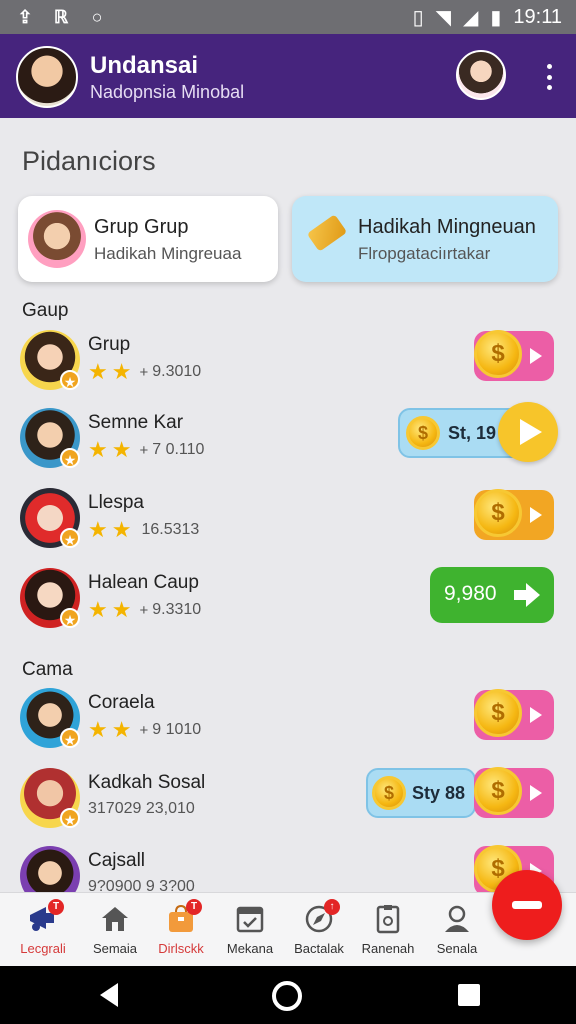 The height and width of the screenshot is (1024, 576). I want to click on nav-label: Mekana, so click(250, 948).